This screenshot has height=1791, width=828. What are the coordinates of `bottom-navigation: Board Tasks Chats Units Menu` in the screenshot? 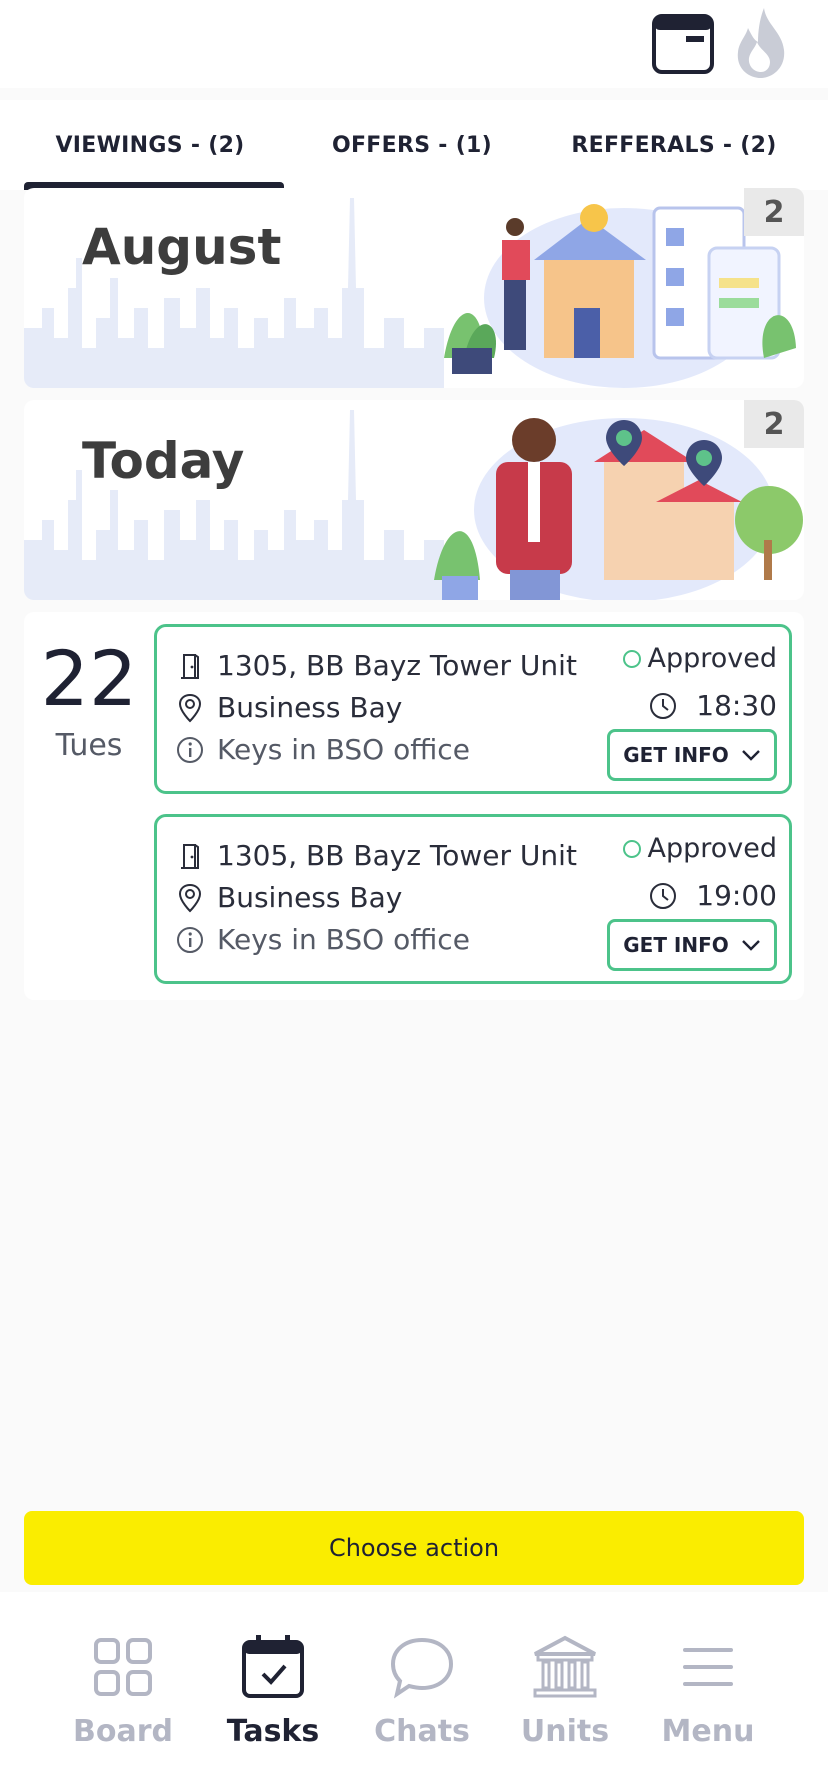 It's located at (414, 1691).